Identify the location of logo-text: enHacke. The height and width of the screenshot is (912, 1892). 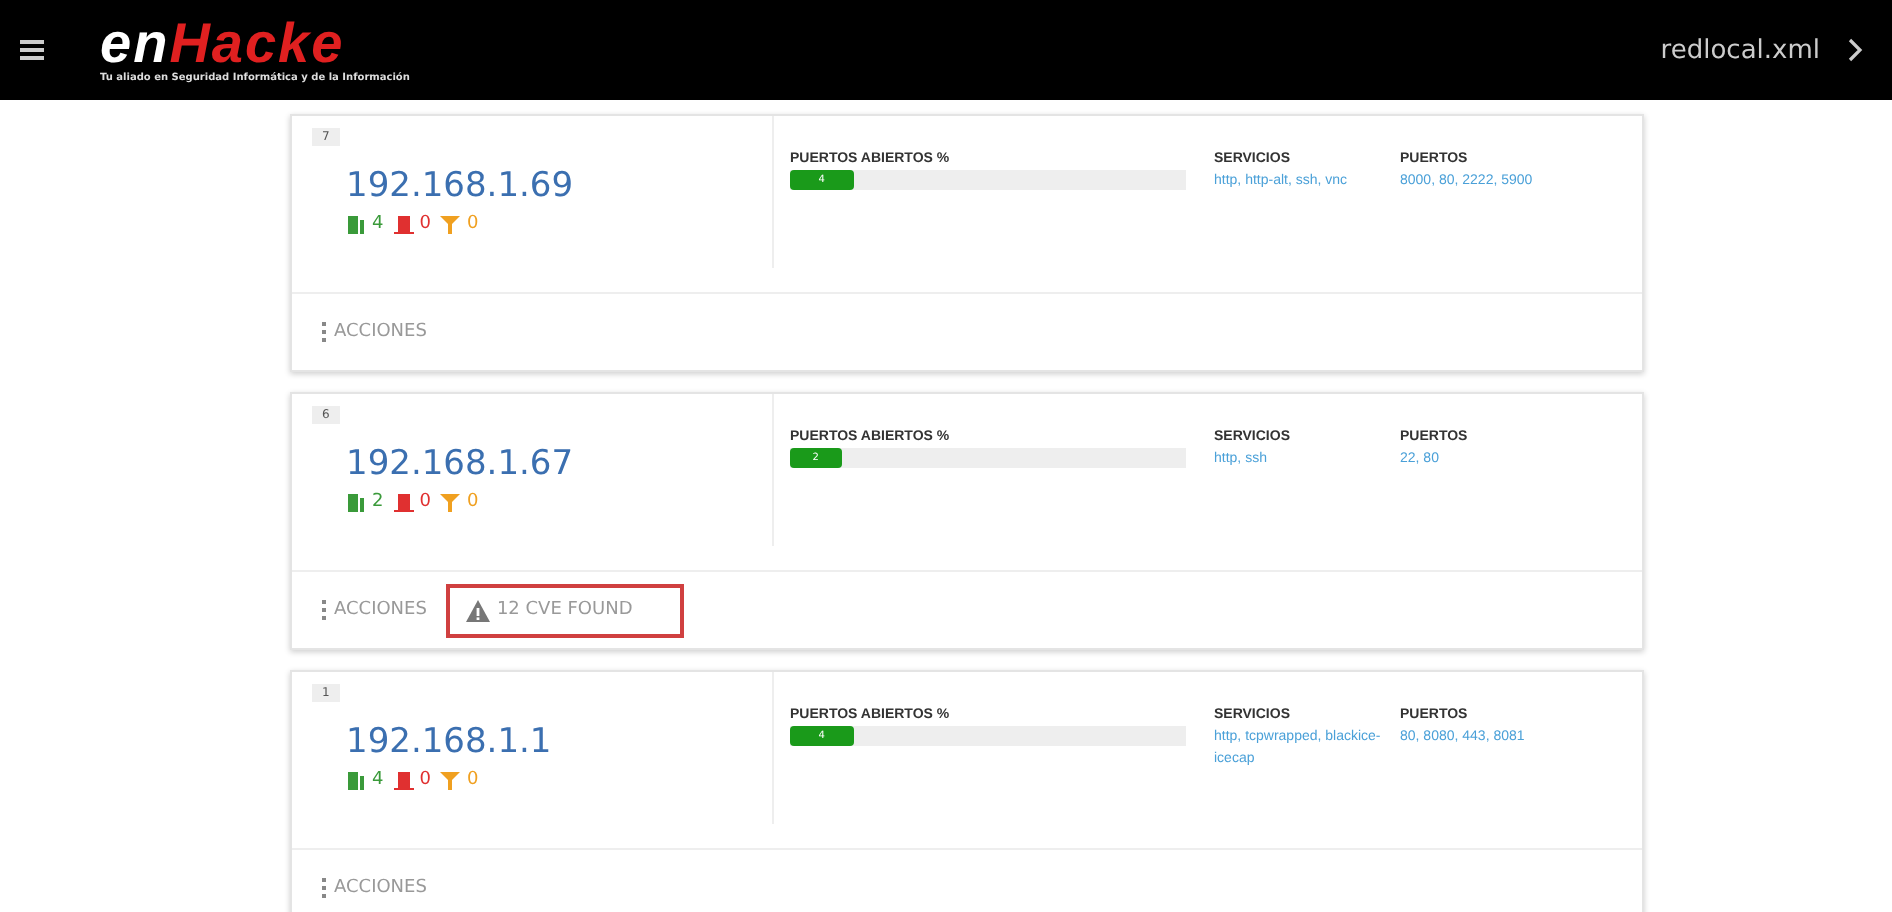
(222, 44).